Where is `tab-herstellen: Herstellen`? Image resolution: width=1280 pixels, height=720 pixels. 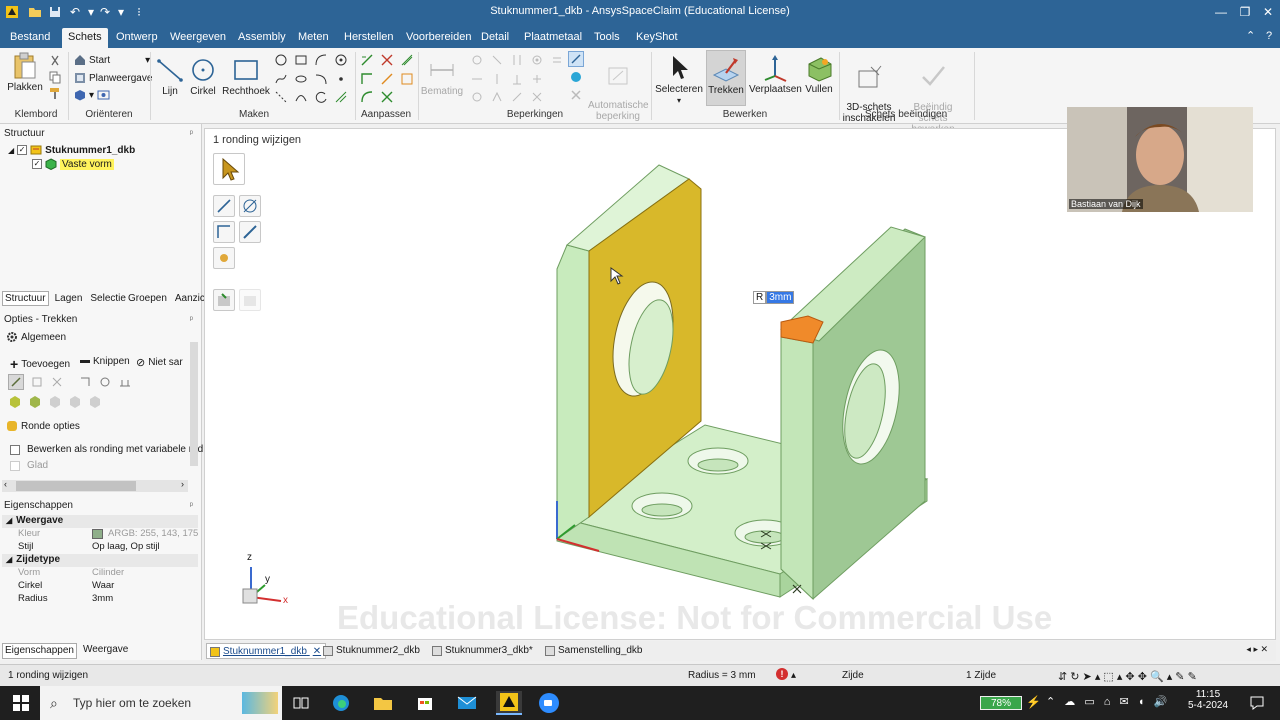 tab-herstellen: Herstellen is located at coordinates (369, 38).